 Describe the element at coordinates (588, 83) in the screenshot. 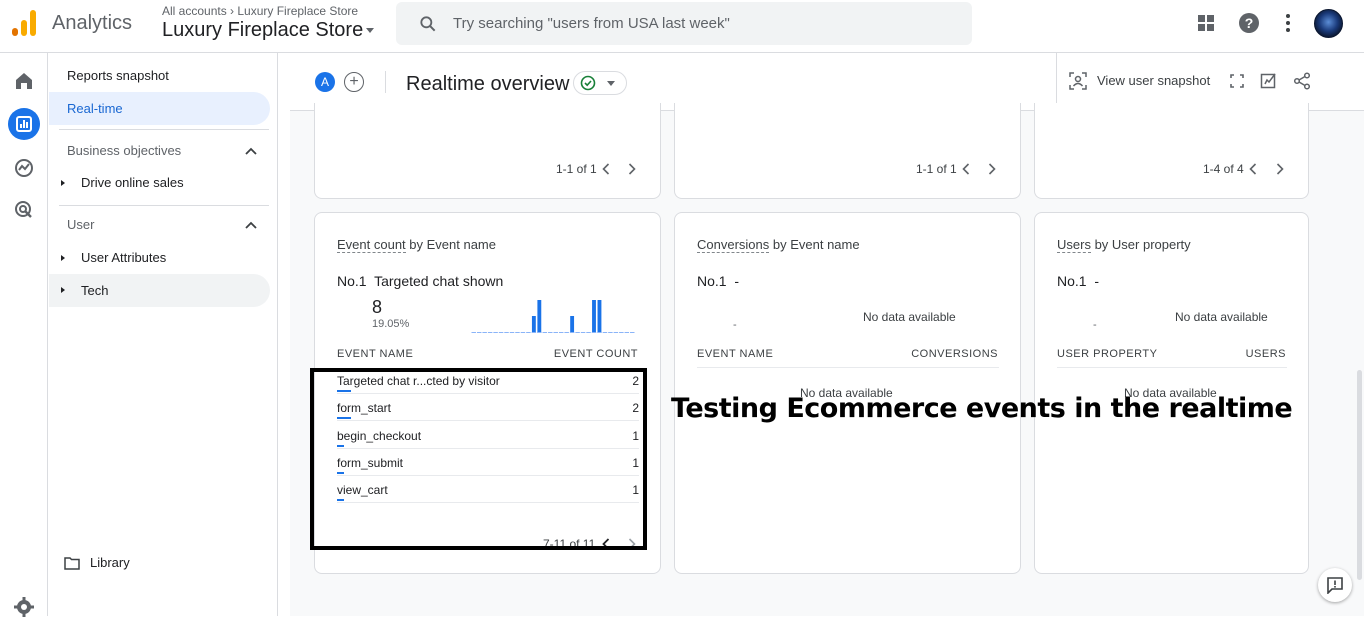

I see `check-circle-icon` at that location.